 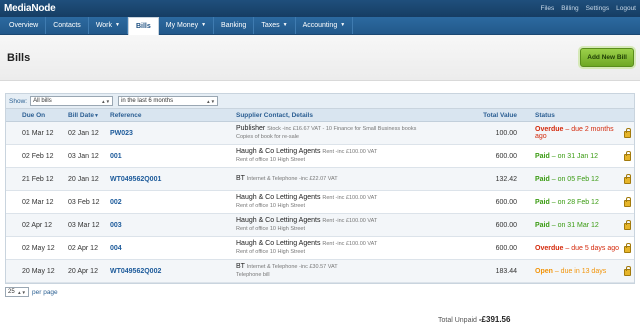 I want to click on col-status: Status, so click(x=568, y=115).